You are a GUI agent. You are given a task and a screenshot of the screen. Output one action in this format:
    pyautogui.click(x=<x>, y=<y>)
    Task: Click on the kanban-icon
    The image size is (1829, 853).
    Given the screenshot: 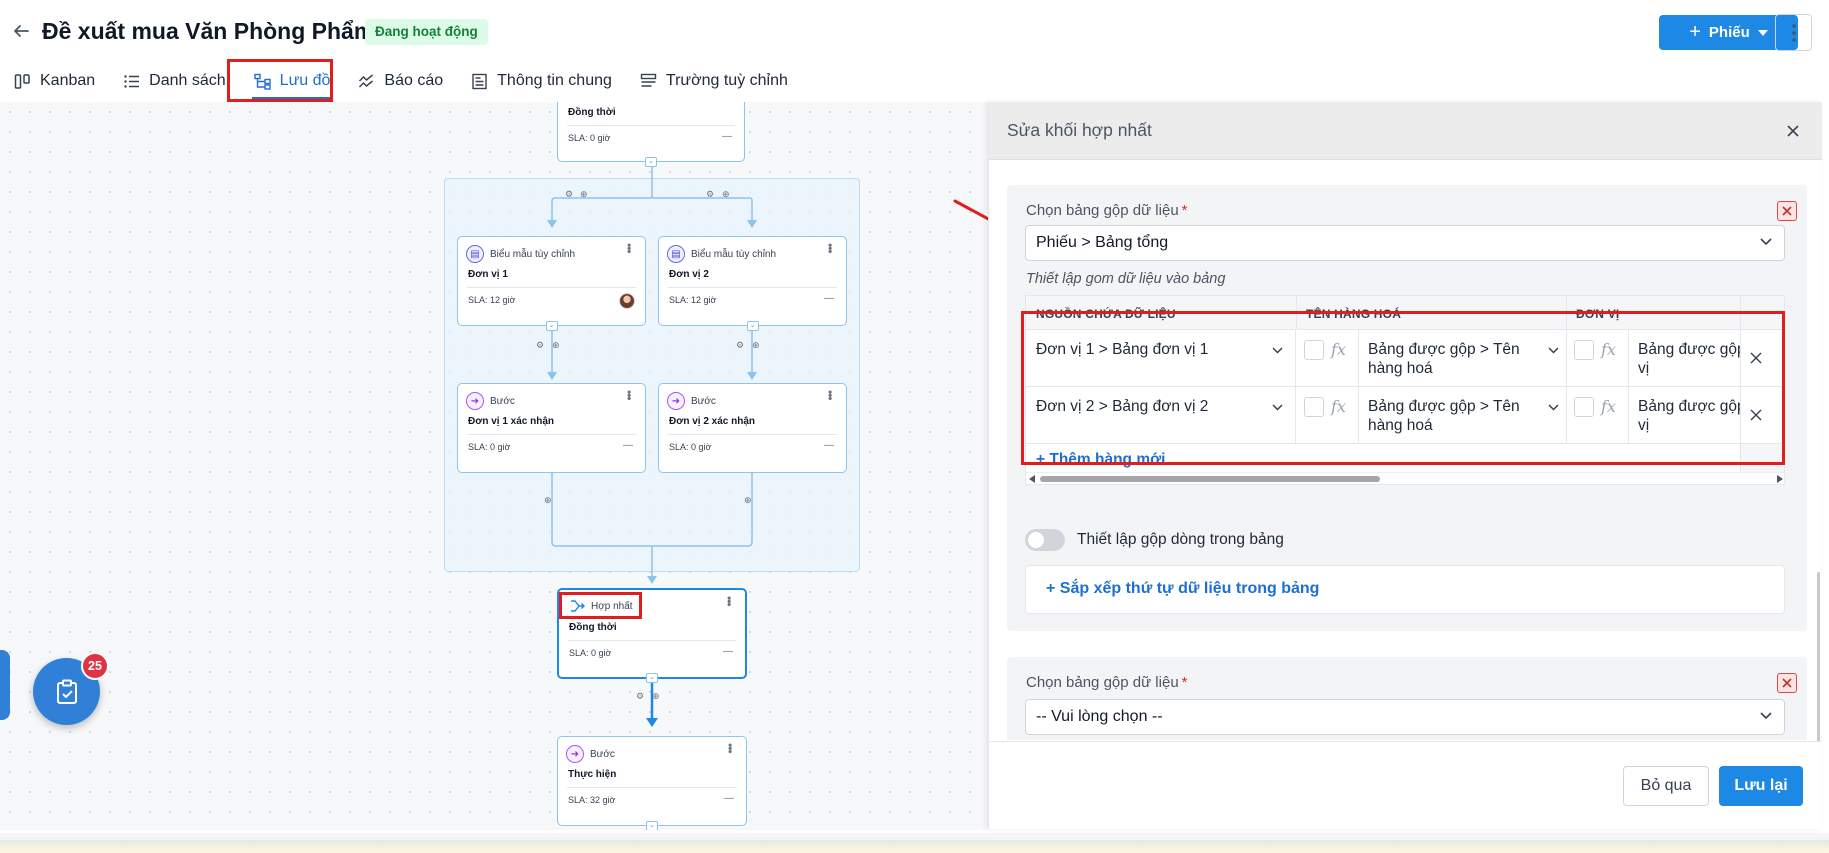 What is the action you would take?
    pyautogui.click(x=22, y=81)
    